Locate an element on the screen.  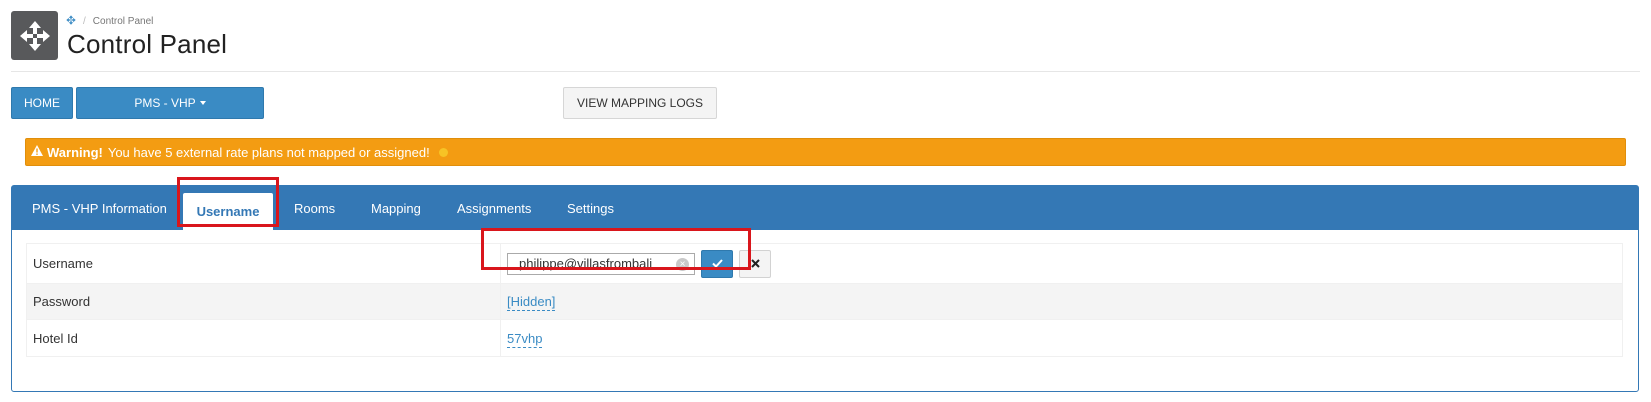
view-mapping-logs-button: VIEW MAPPING LOGS is located at coordinates (640, 103).